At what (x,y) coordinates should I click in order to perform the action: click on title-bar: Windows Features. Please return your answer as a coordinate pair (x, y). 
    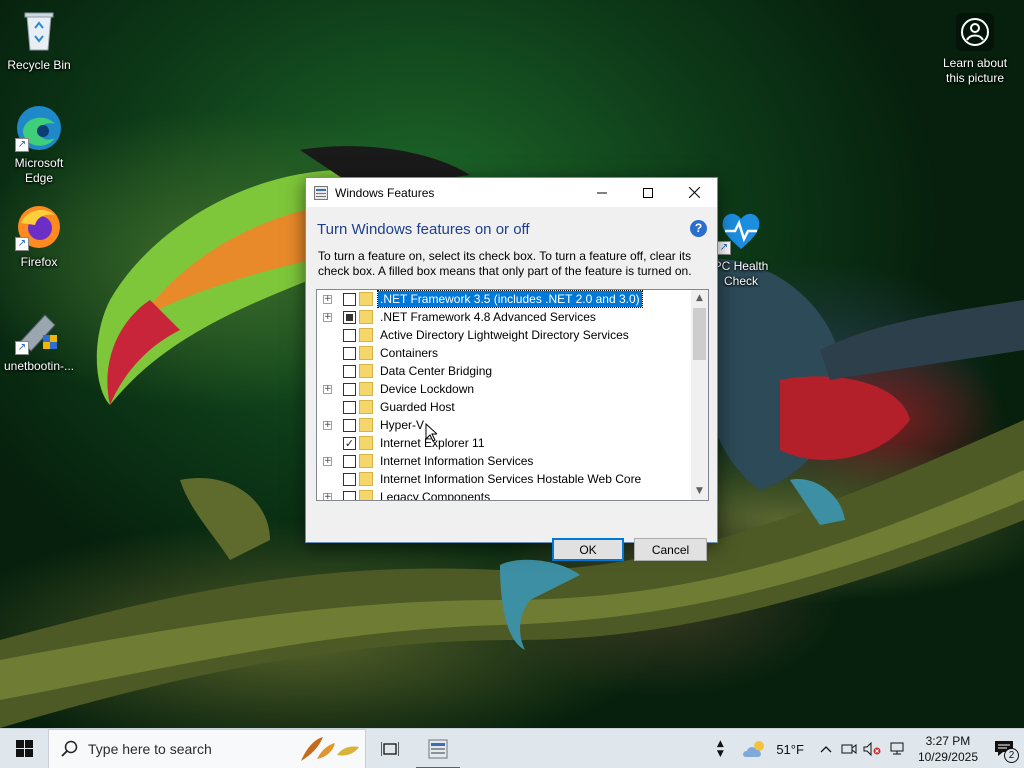
    Looking at the image, I should click on (511, 192).